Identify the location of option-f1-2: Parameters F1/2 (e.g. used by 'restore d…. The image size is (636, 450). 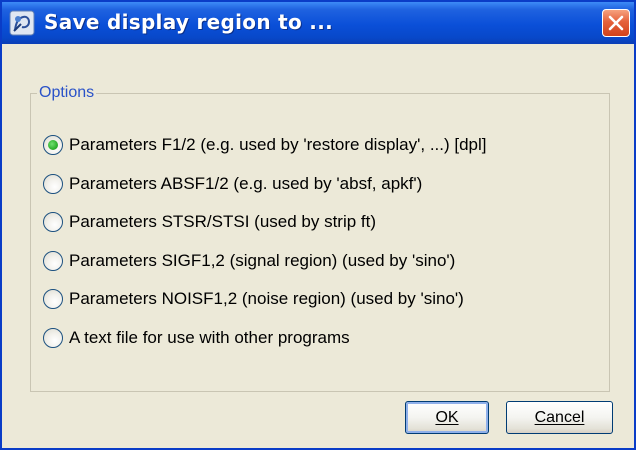
(265, 154).